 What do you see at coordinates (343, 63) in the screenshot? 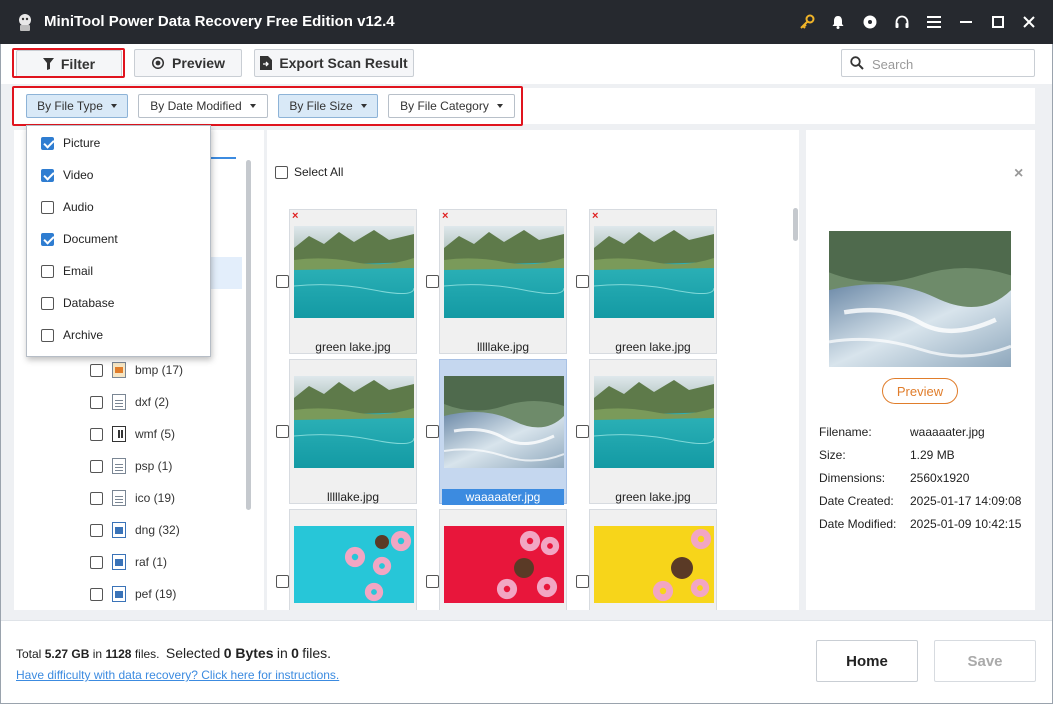
I see `export-label: Export Scan Result` at bounding box center [343, 63].